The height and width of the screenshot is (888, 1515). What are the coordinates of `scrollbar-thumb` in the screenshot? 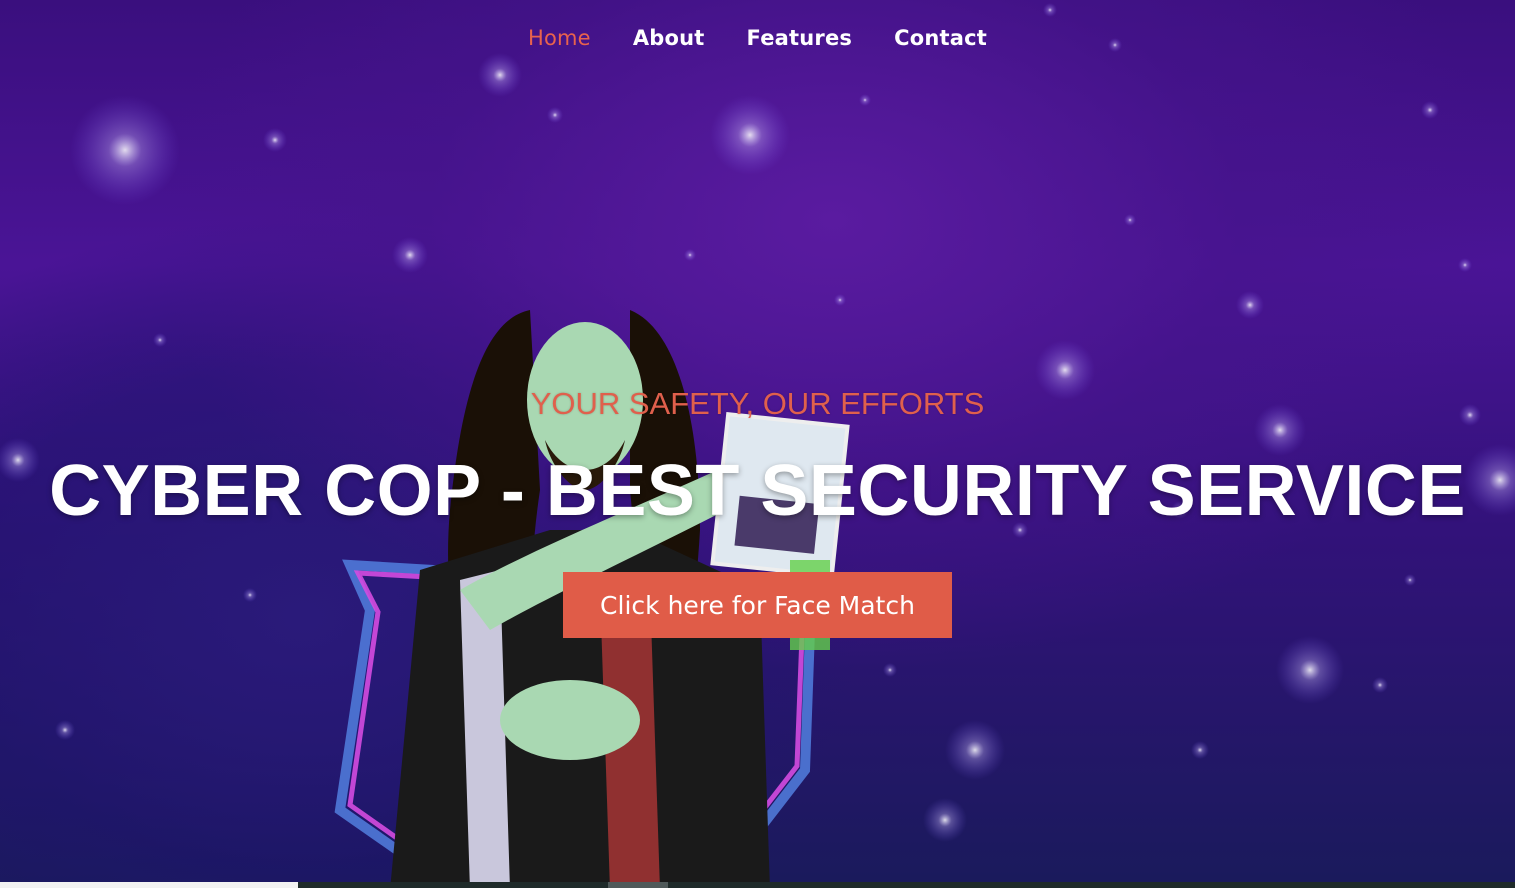 It's located at (638, 885).